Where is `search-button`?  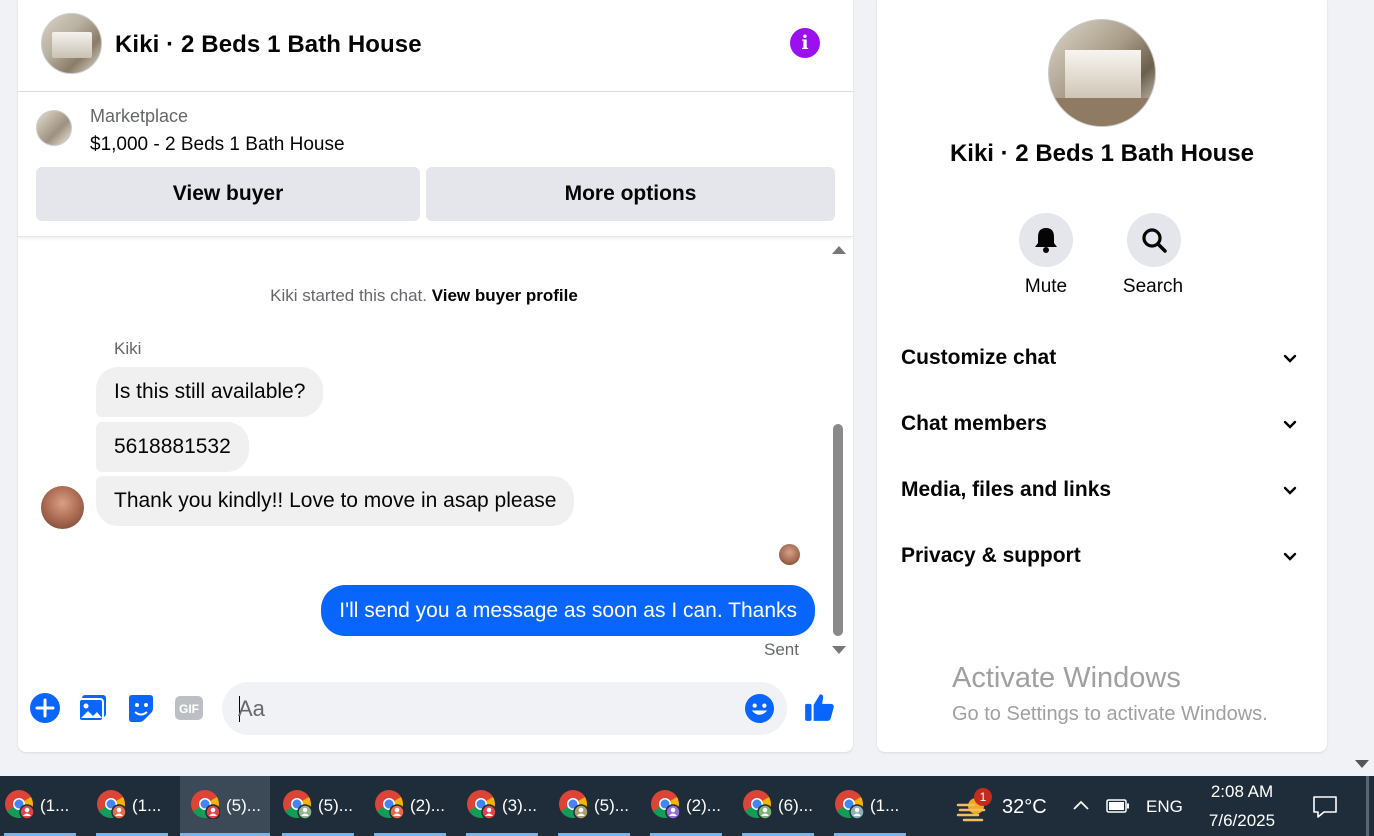 search-button is located at coordinates (1154, 240).